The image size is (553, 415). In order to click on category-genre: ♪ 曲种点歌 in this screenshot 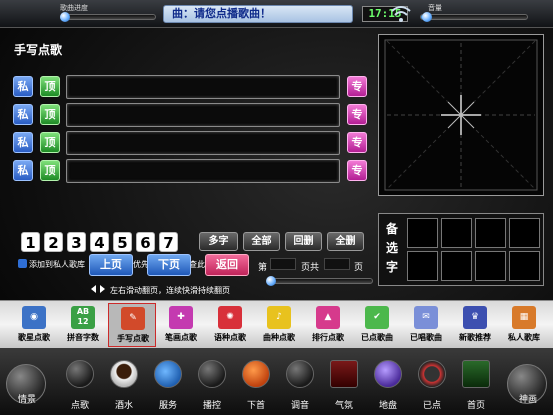, I will do `click(279, 325)`.